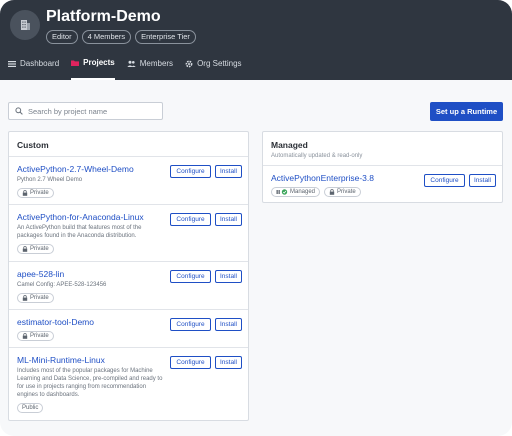 This screenshot has height=436, width=512. What do you see at coordinates (219, 63) in the screenshot?
I see `tab-org-settings-label: Org Settings` at bounding box center [219, 63].